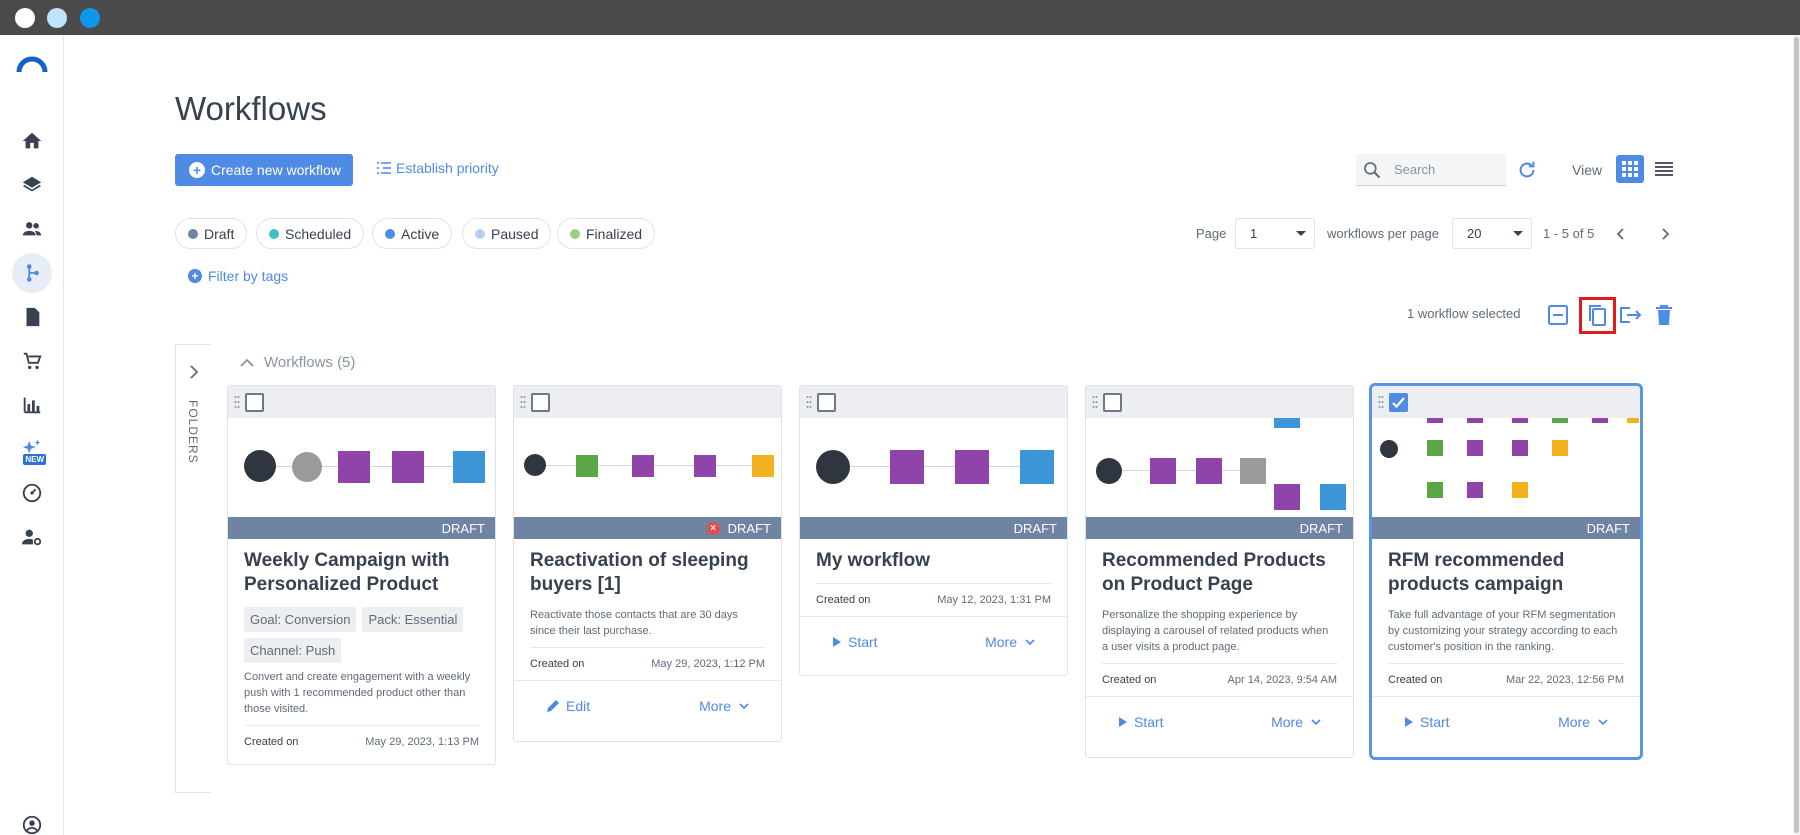 This screenshot has width=1800, height=835. What do you see at coordinates (32, 449) in the screenshot?
I see `sidebar-item-ai: NEW` at bounding box center [32, 449].